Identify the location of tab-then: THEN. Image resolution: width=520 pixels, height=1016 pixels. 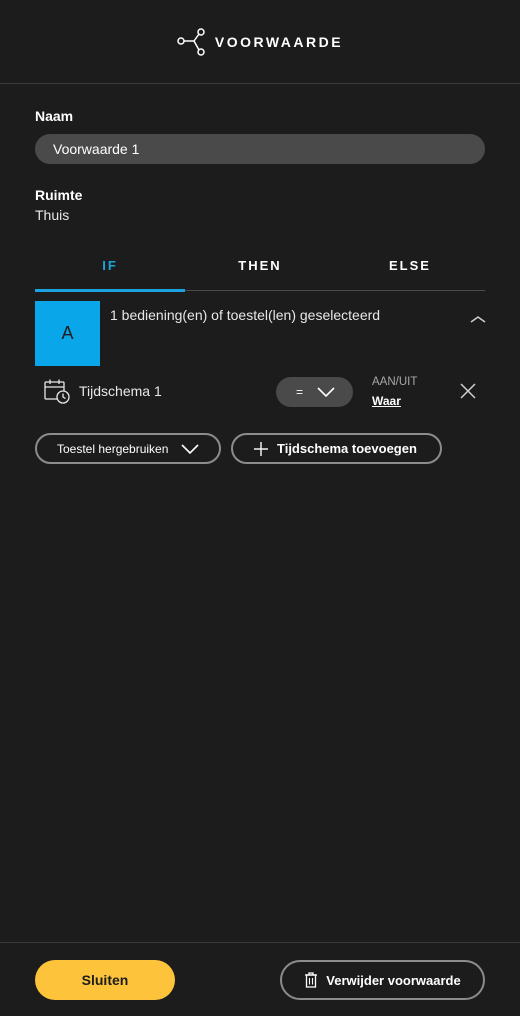
(260, 270).